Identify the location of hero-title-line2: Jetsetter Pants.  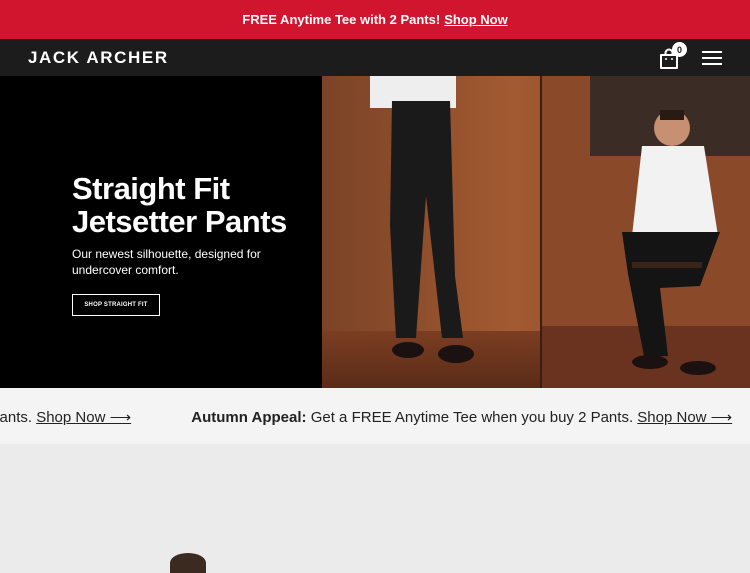
(179, 221).